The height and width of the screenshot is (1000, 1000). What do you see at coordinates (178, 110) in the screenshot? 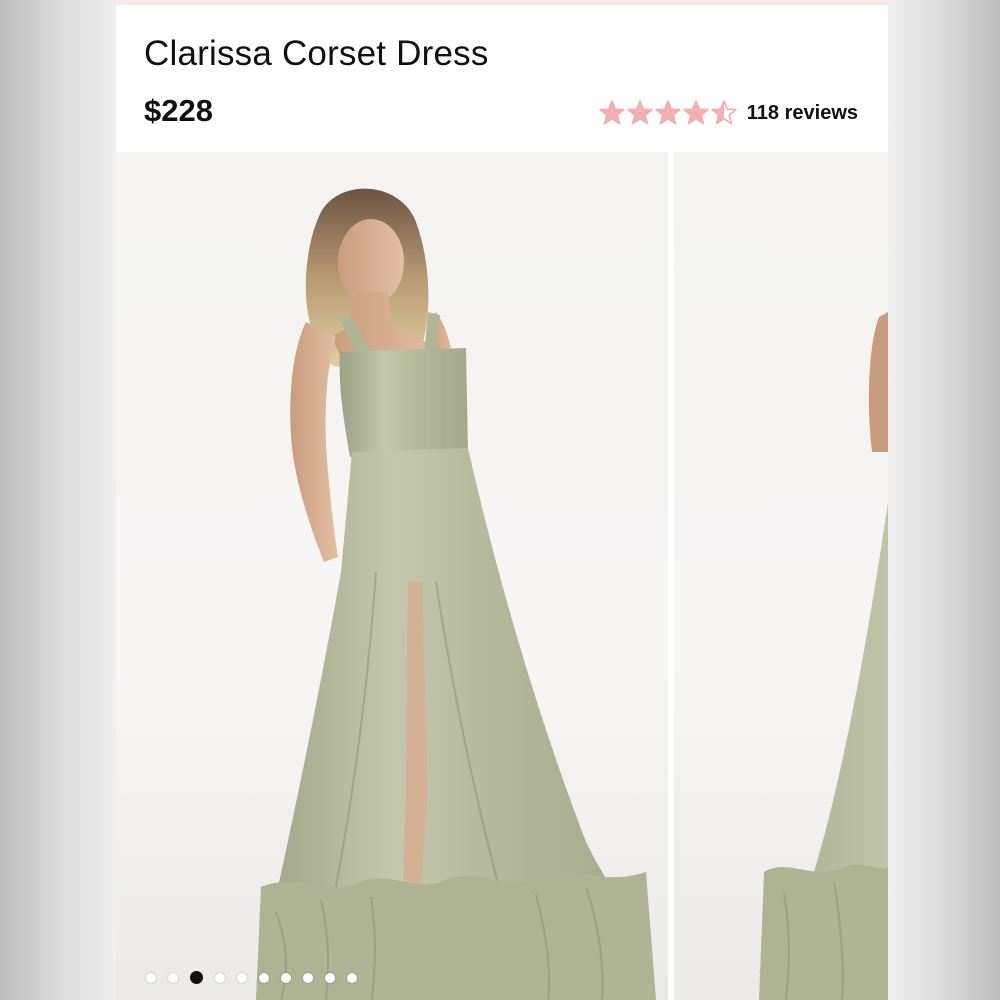
I see `product-price: $228` at bounding box center [178, 110].